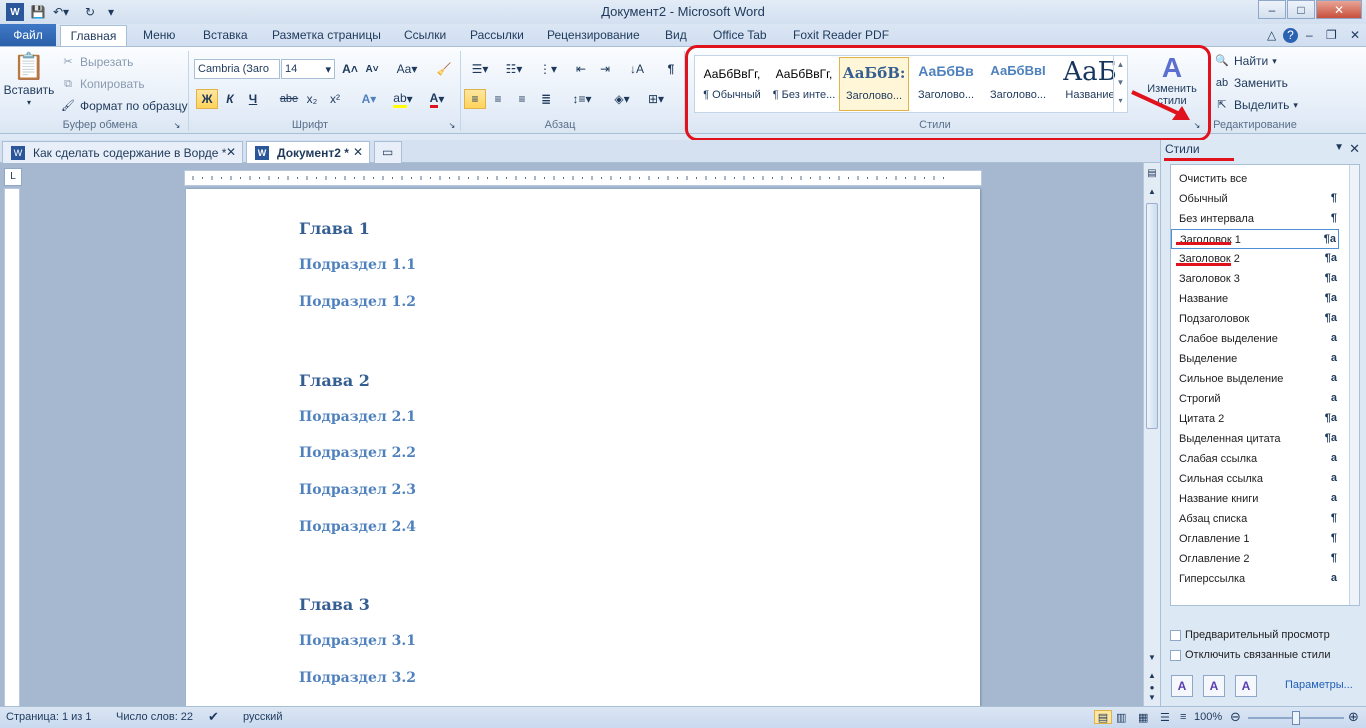 The width and height of the screenshot is (1366, 728). Describe the element at coordinates (1255, 299) in the screenshot. I see `style-list-item: Название ¶a` at that location.